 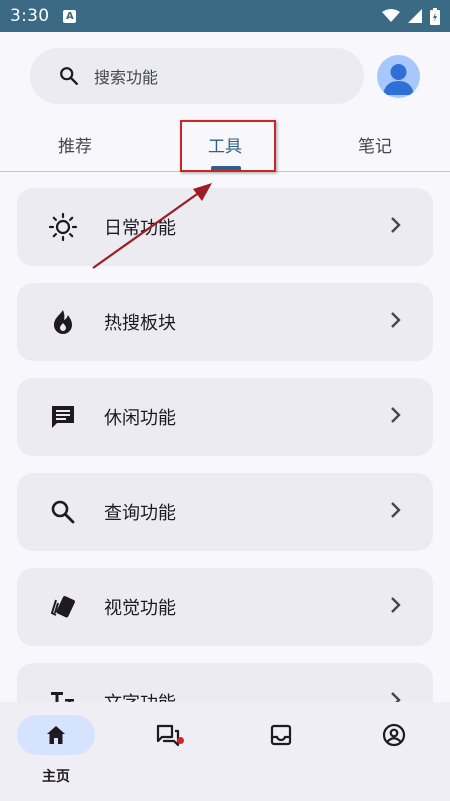 I want to click on nav-forum, so click(x=168, y=751).